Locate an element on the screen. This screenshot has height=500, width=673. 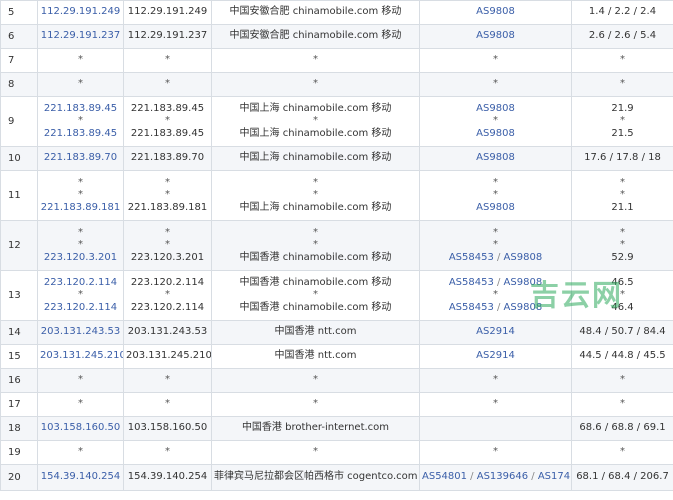
ip-link: 154.39.140.254 is located at coordinates (80, 477).